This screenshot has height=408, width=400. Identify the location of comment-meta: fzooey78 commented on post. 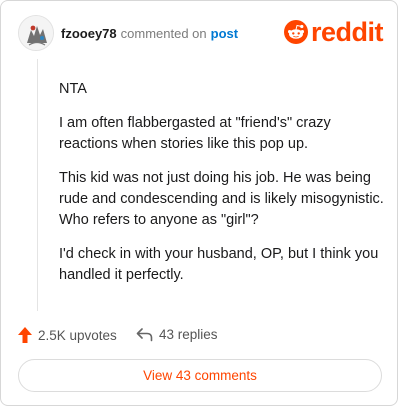
(149, 34).